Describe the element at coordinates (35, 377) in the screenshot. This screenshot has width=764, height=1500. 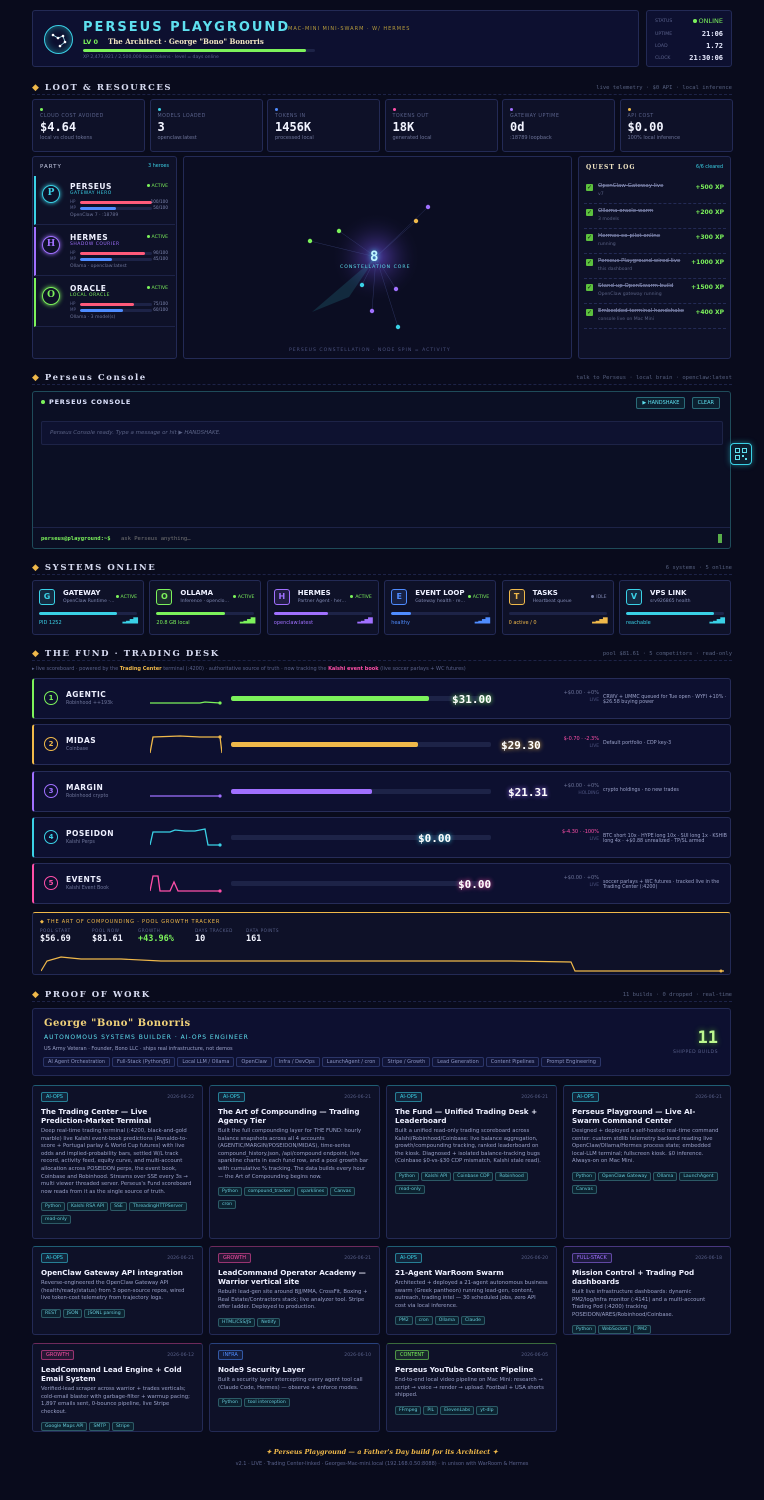
I see `diamond-icon: ◆` at that location.